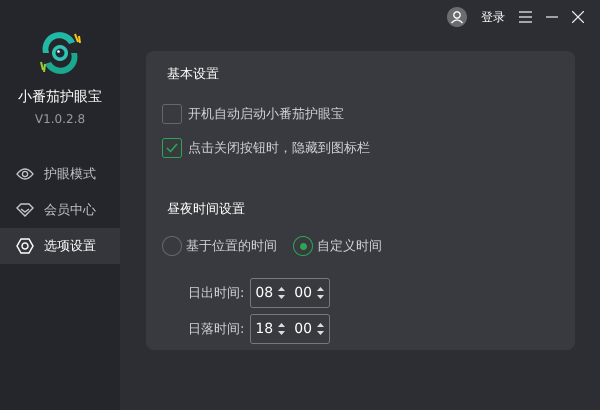 The image size is (600, 410). Describe the element at coordinates (525, 17) in the screenshot. I see `menu-icon` at that location.